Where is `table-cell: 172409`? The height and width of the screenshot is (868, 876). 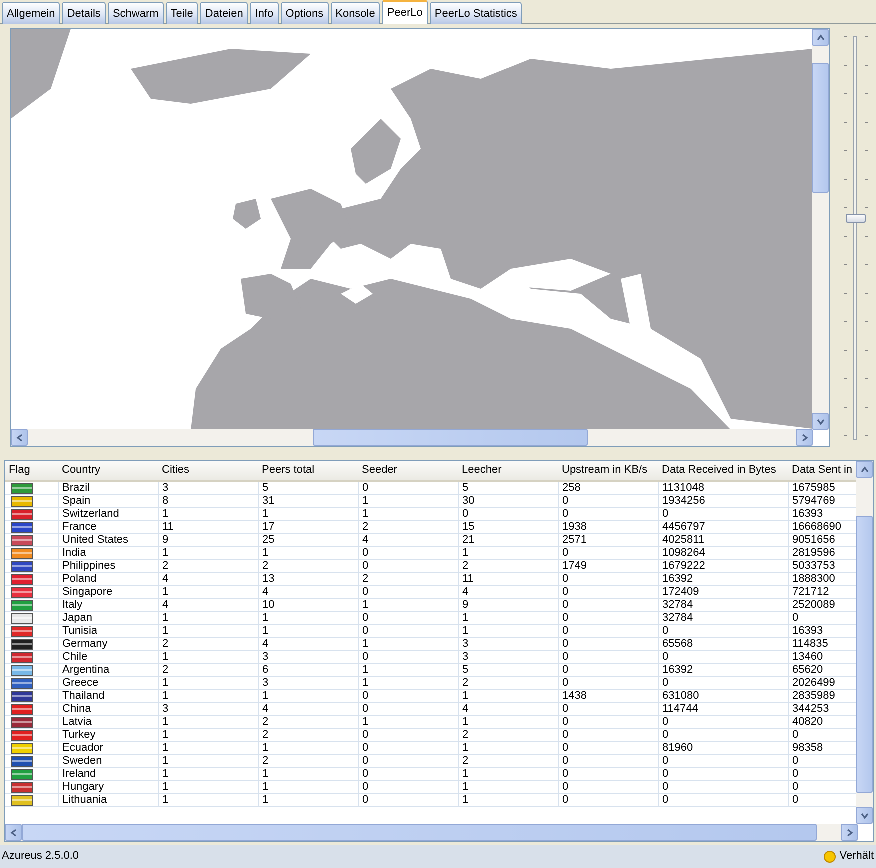 table-cell: 172409 is located at coordinates (681, 592).